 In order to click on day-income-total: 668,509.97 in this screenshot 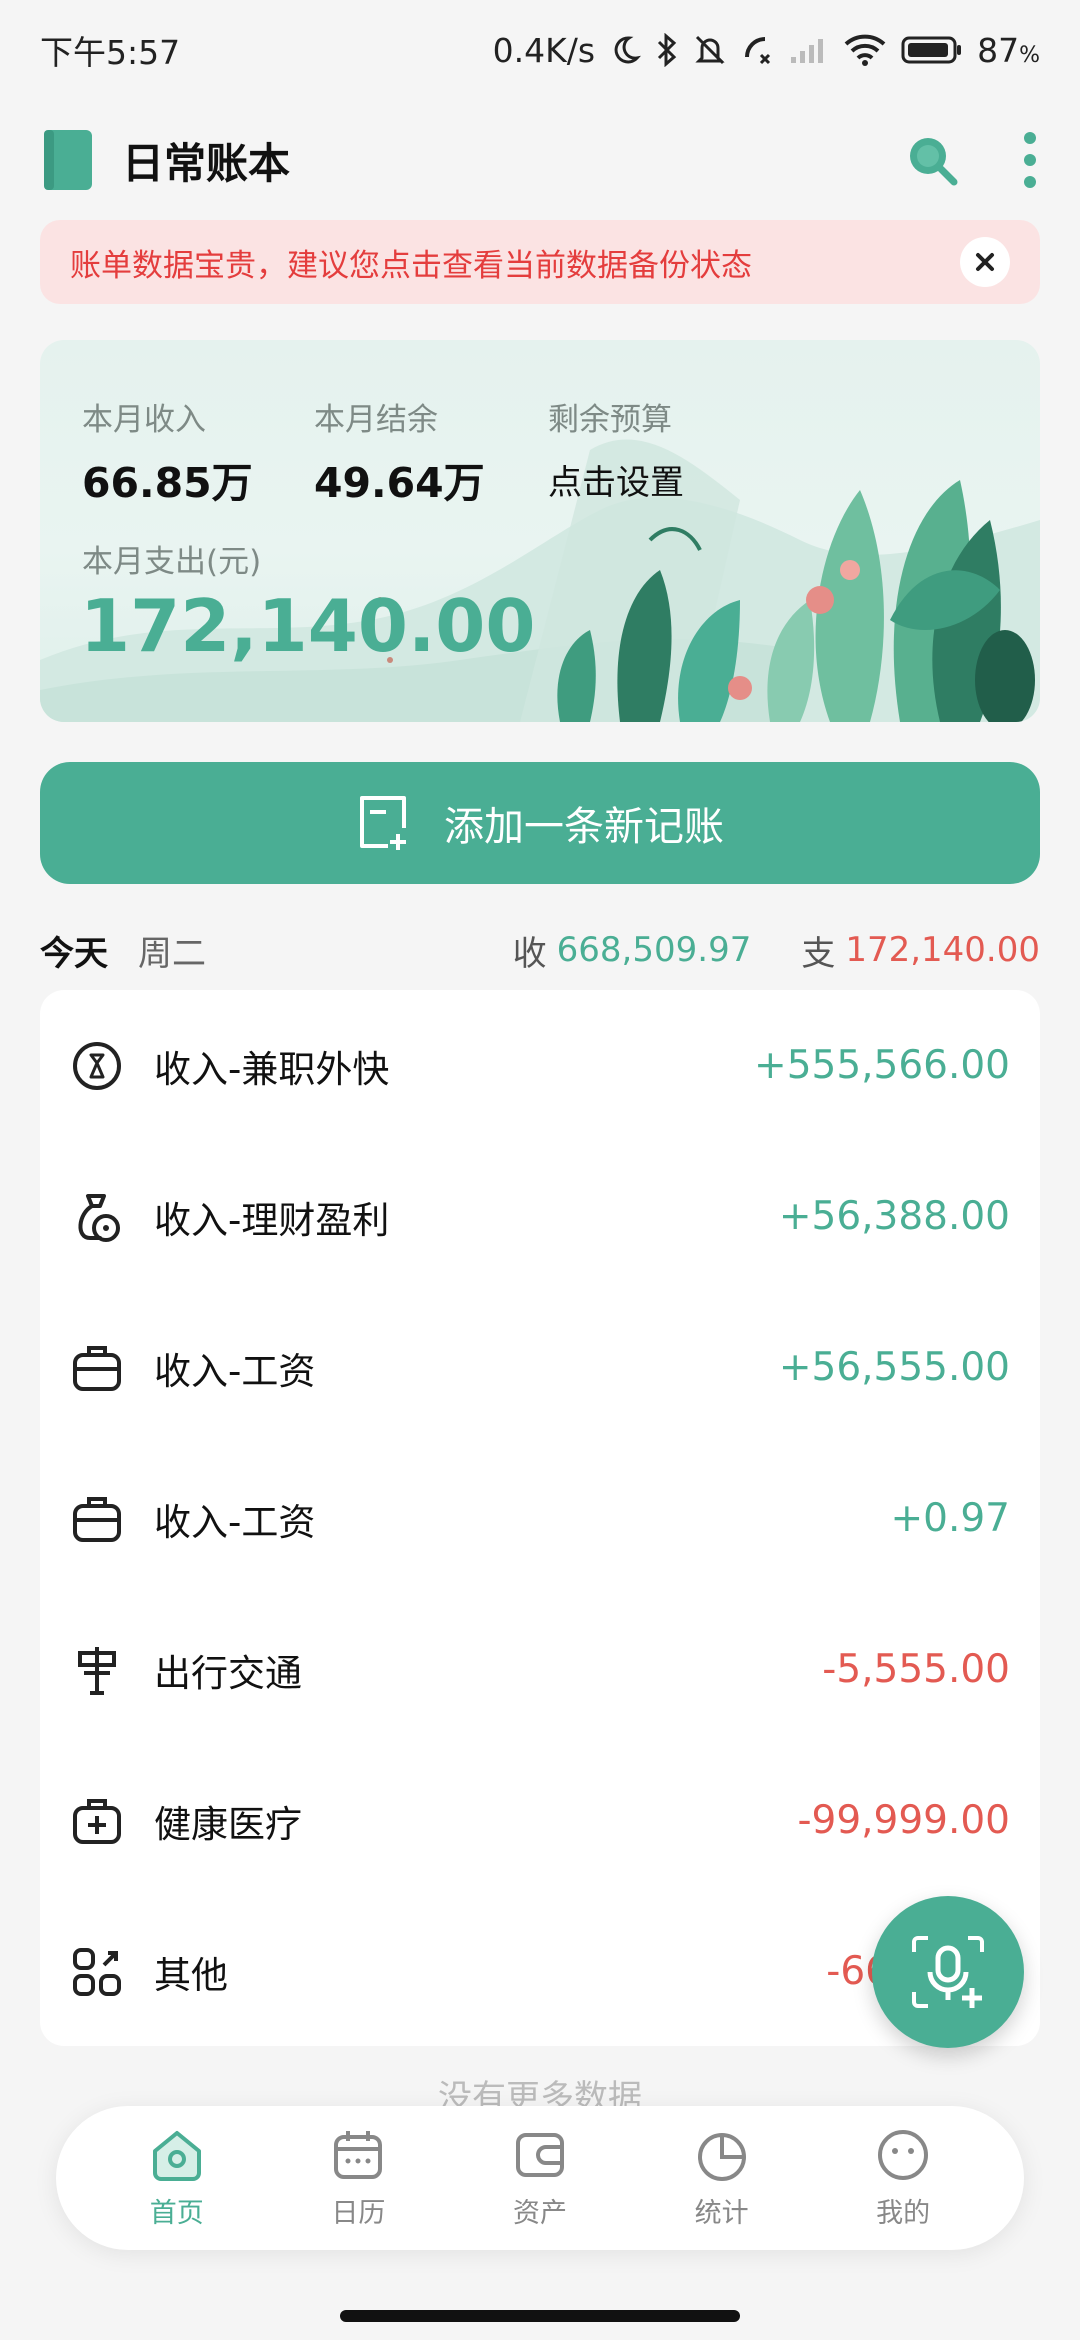, I will do `click(654, 950)`.